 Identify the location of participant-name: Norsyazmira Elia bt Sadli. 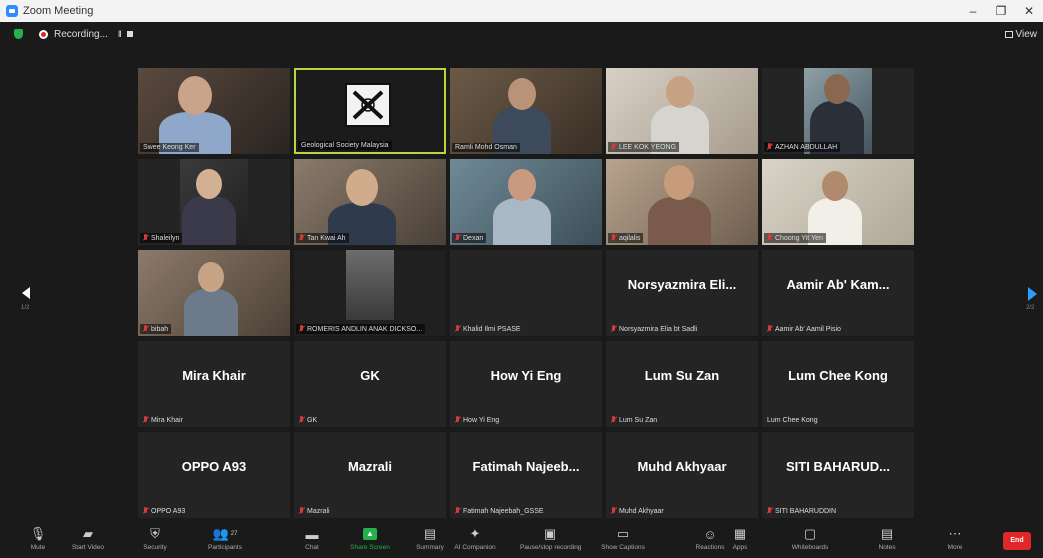
(658, 329).